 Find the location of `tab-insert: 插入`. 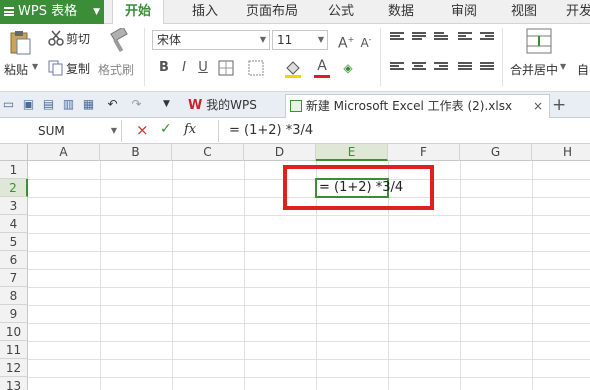

tab-insert: 插入 is located at coordinates (205, 12).